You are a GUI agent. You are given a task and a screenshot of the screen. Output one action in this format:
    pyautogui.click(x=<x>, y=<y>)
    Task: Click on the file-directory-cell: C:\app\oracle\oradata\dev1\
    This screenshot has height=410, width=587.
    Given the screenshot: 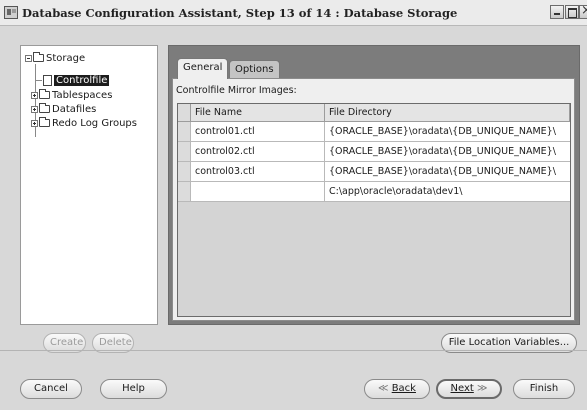 What is the action you would take?
    pyautogui.click(x=447, y=191)
    